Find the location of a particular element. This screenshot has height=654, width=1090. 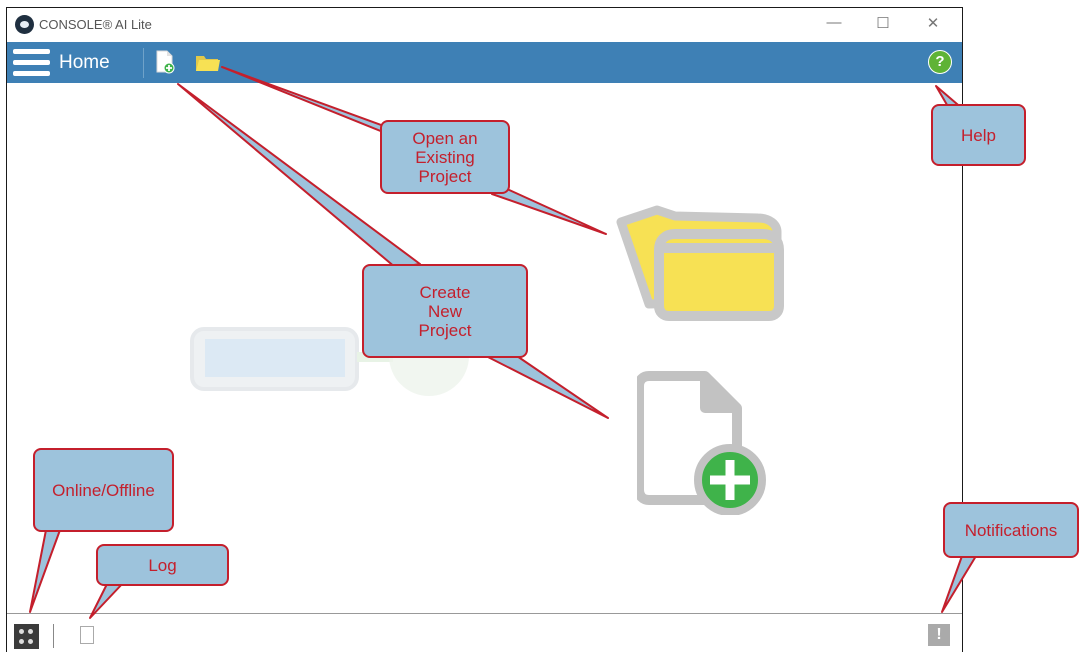

close-button: ✕ is located at coordinates (933, 23).